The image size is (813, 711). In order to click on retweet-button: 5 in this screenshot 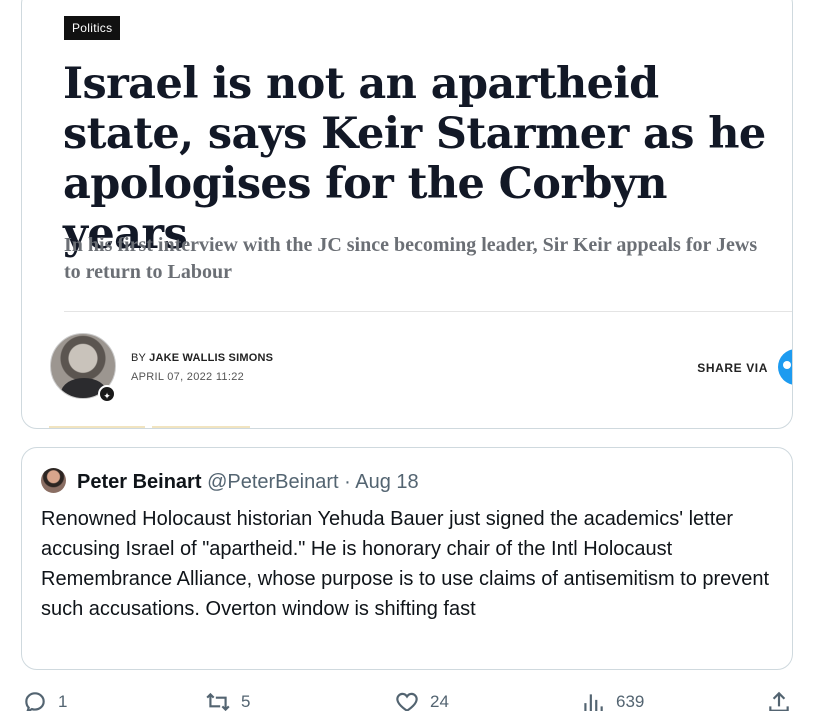, I will do `click(227, 699)`.